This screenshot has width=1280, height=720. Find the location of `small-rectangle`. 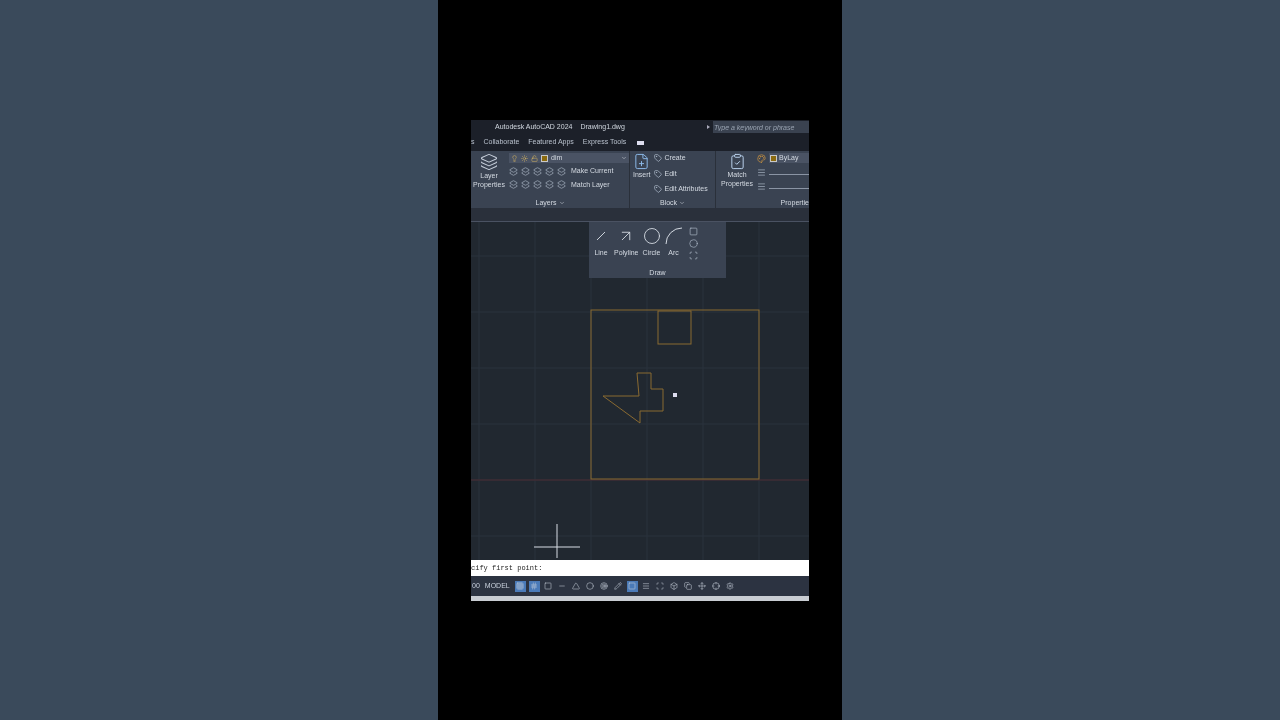

small-rectangle is located at coordinates (674, 327).